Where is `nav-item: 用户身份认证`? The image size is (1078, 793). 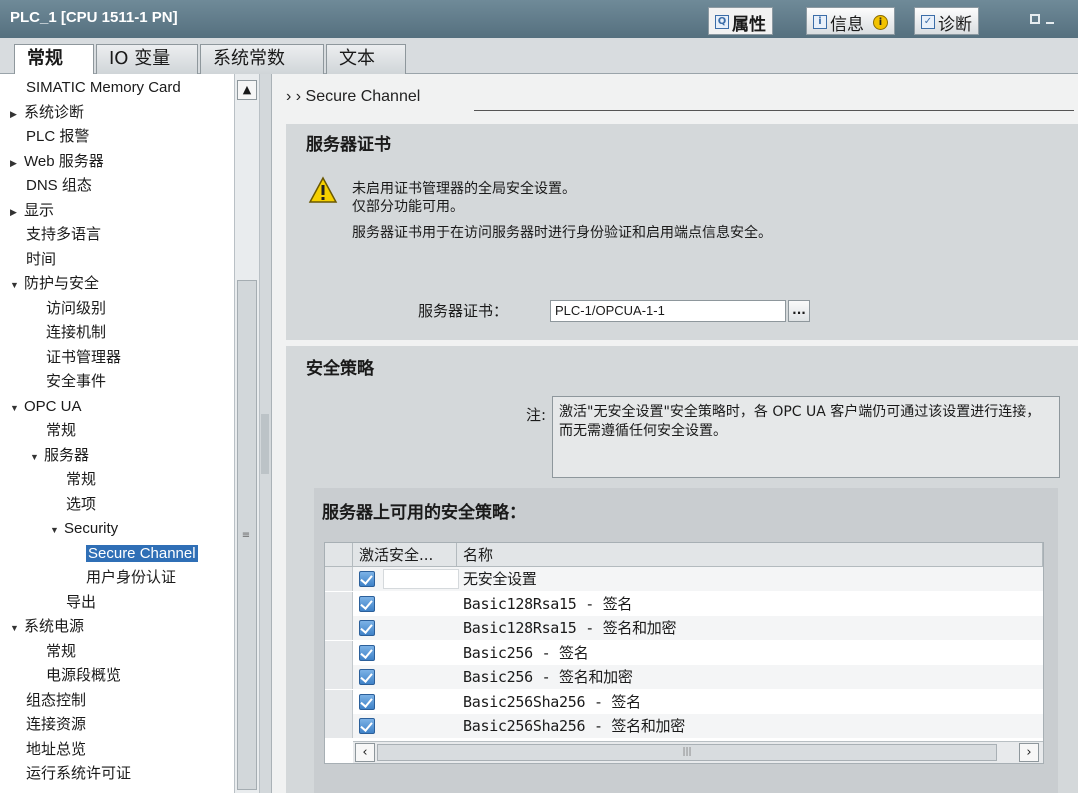
nav-item: 用户身份认证 is located at coordinates (131, 578).